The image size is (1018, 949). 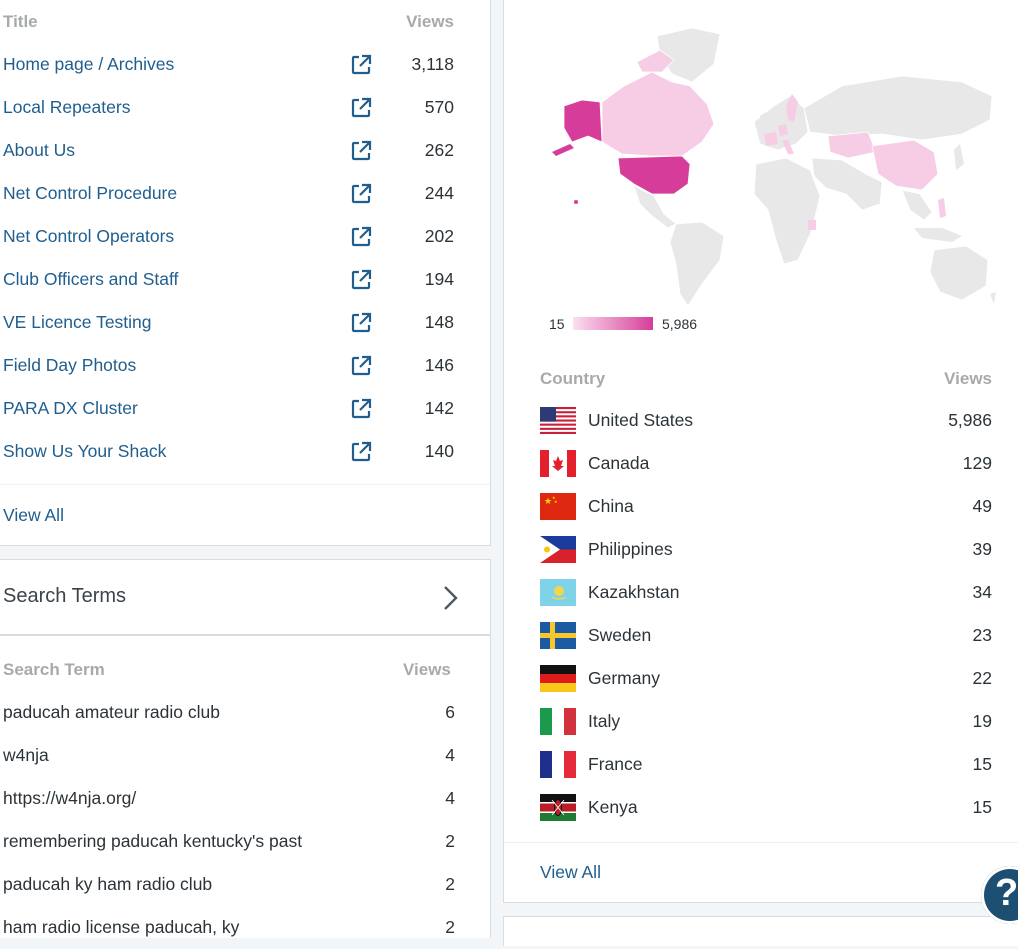 I want to click on post-views: 142, so click(x=439, y=408).